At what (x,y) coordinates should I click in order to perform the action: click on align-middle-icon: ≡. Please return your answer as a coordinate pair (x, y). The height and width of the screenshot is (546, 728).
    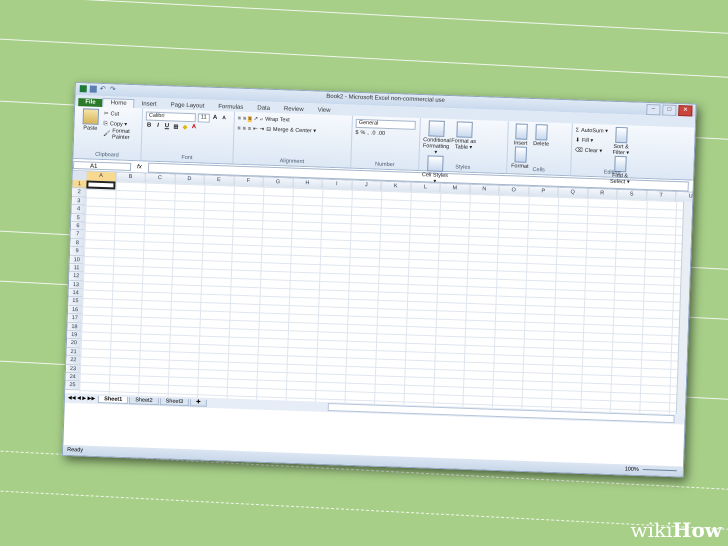
    Looking at the image, I should click on (244, 119).